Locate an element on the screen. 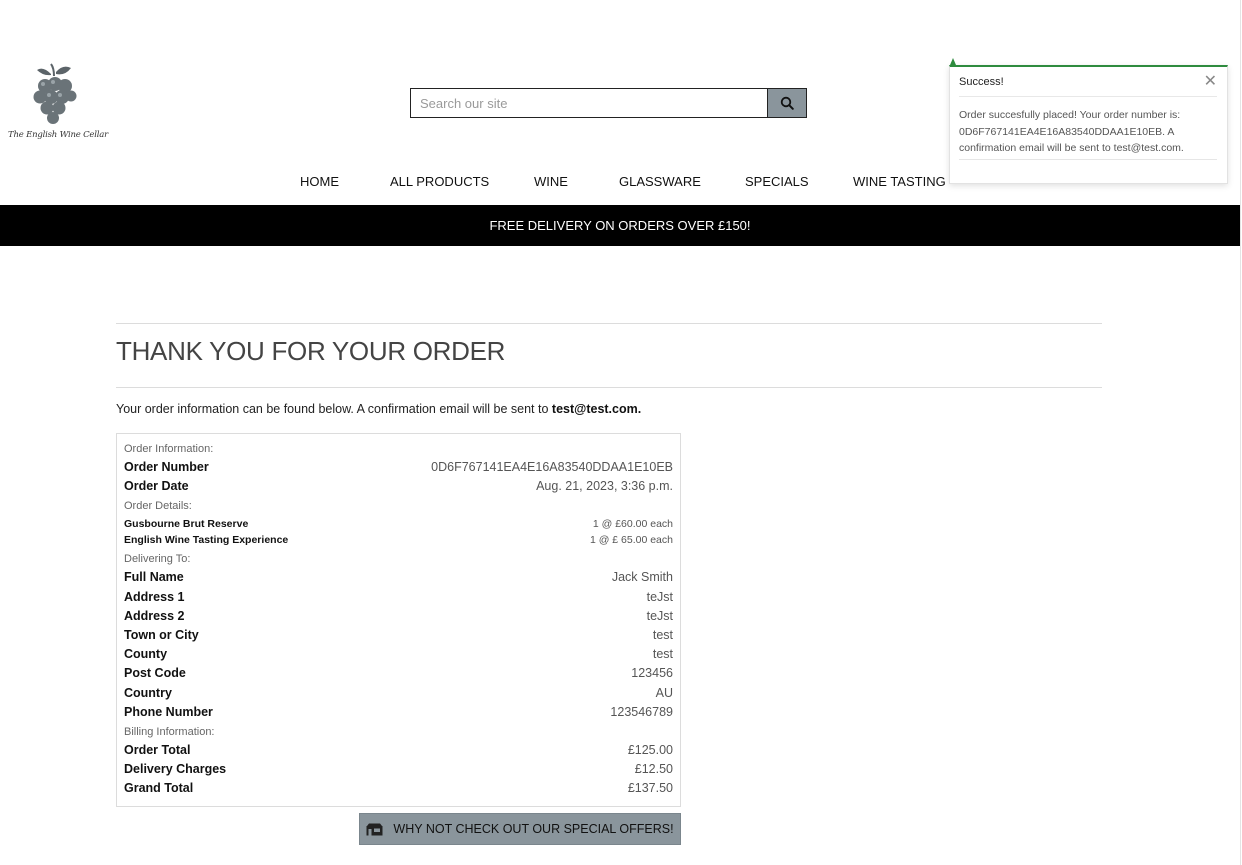 The image size is (1242, 865). toast-title: Success! is located at coordinates (981, 81).